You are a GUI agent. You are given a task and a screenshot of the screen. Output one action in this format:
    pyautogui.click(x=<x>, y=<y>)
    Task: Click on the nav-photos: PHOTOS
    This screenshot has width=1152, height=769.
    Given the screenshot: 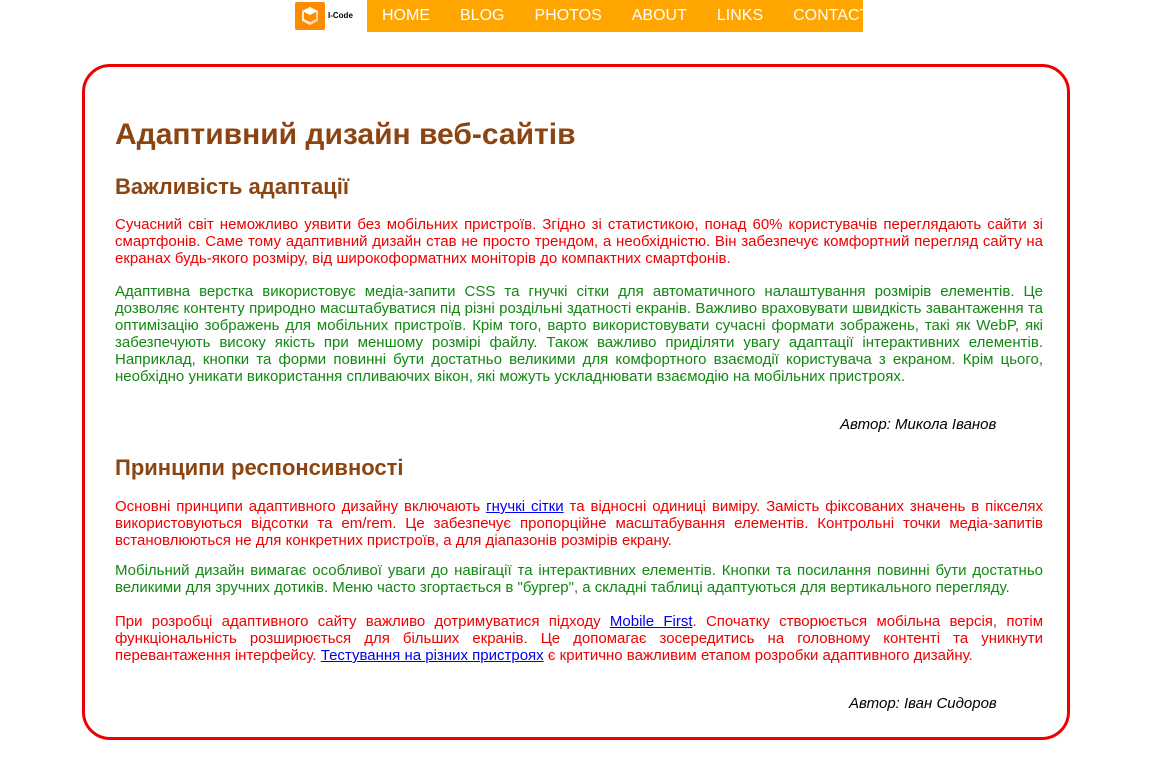 What is the action you would take?
    pyautogui.click(x=567, y=16)
    